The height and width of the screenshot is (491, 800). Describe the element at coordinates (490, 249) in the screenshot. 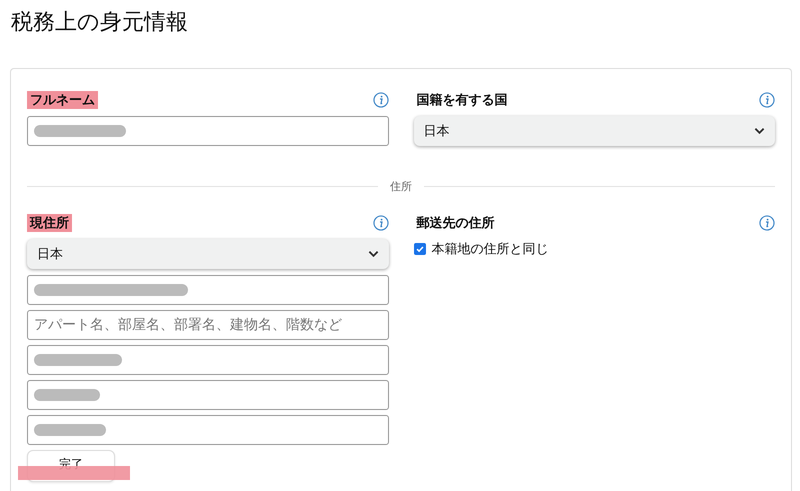

I see `checkbox-label: 本籍地の住所と同じ` at that location.